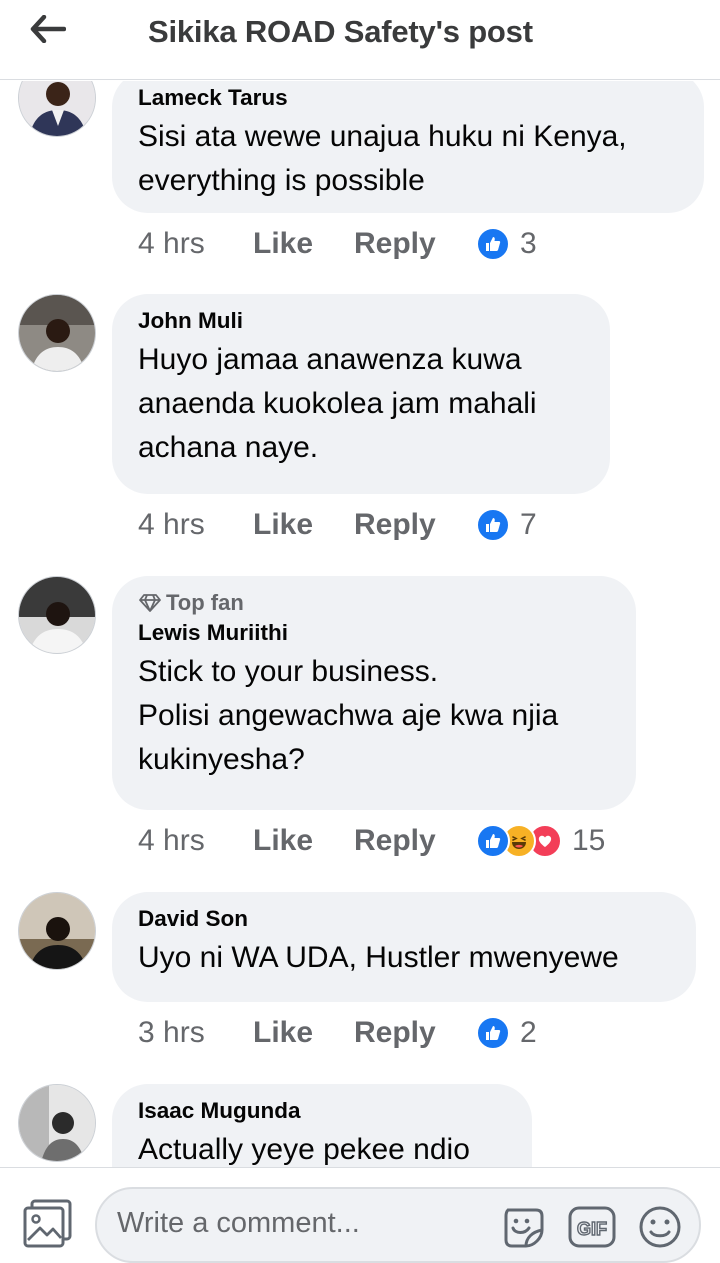  What do you see at coordinates (322, 1125) in the screenshot?
I see `comment-bubble: Isaac Mugunda Actually yeye pekee ndio` at bounding box center [322, 1125].